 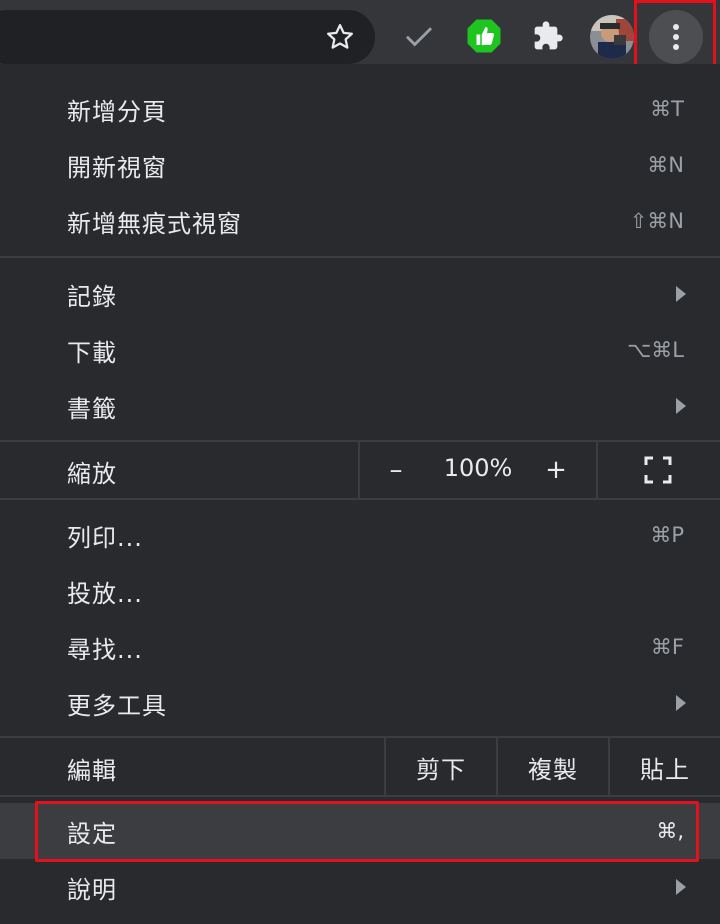 What do you see at coordinates (360, 535) in the screenshot?
I see `menu-item-print: 列印... ⌘P` at bounding box center [360, 535].